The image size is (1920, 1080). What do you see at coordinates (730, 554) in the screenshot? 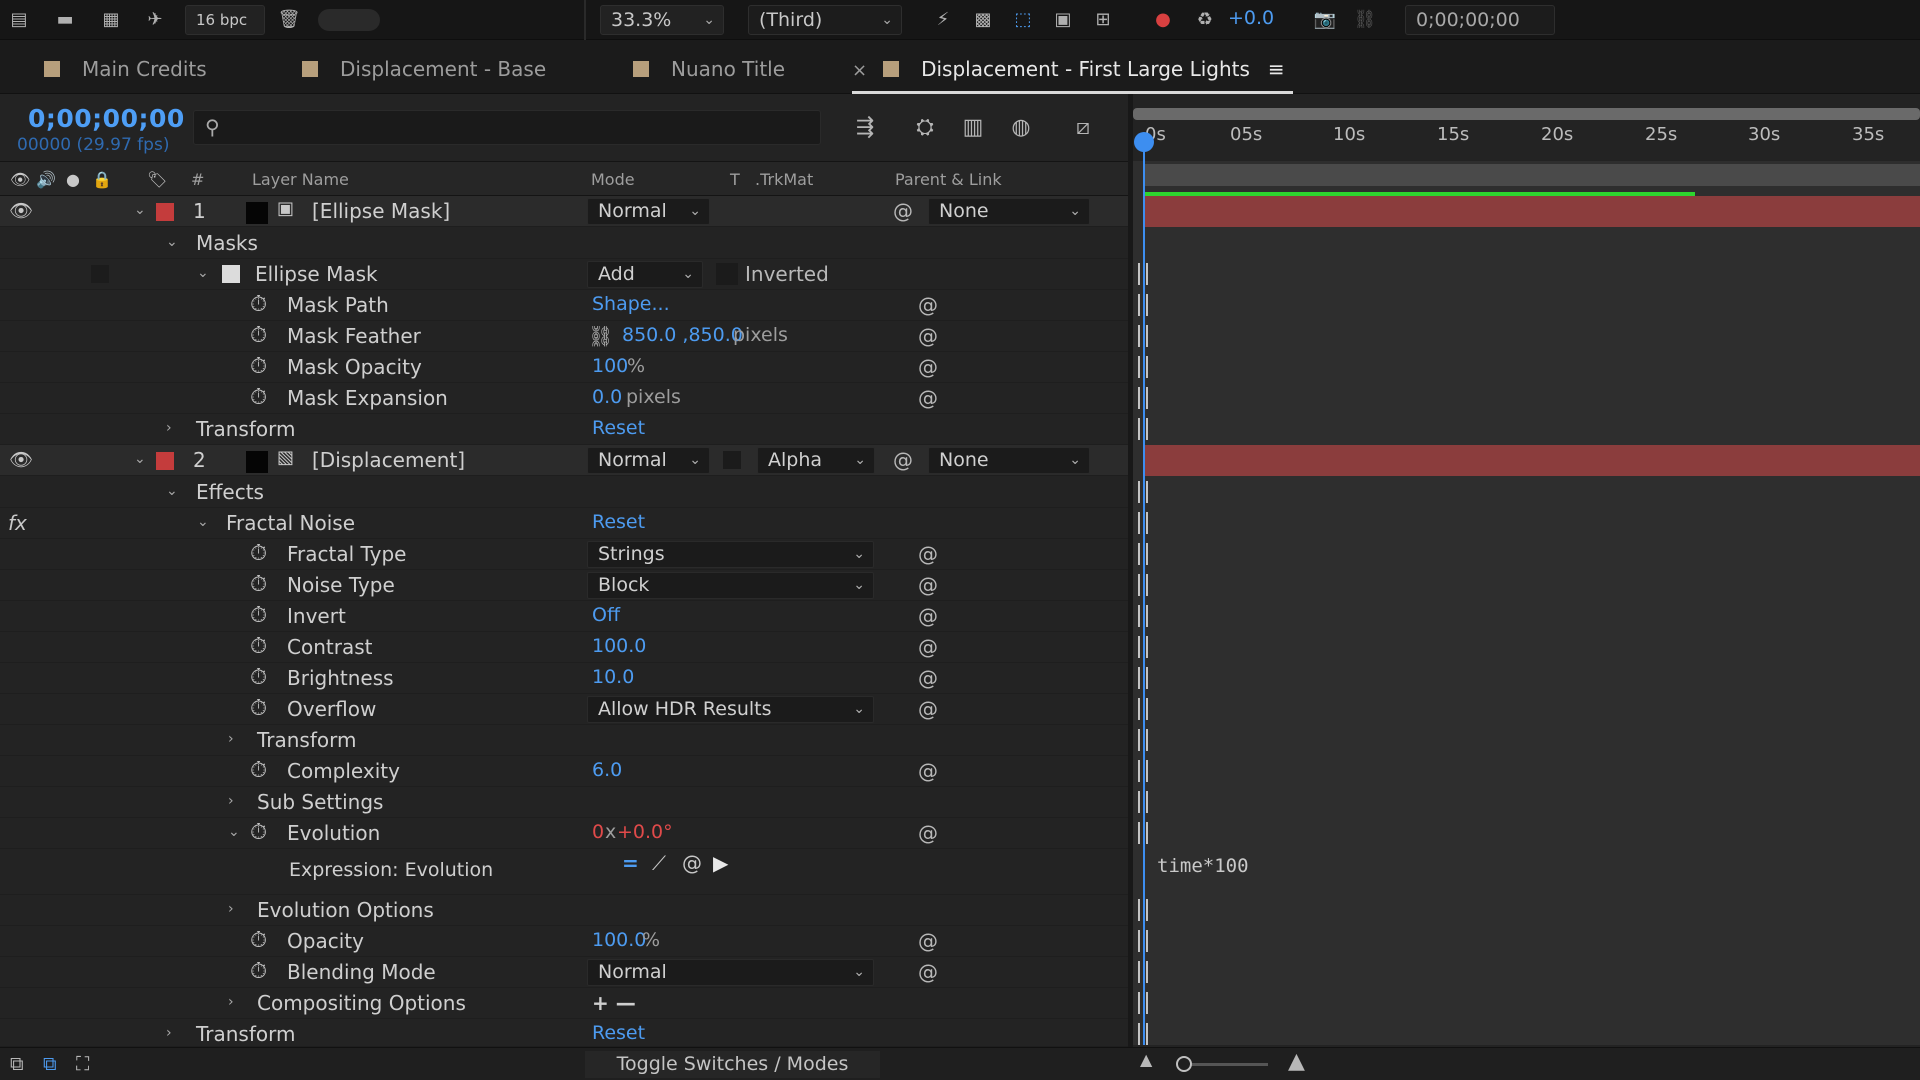
I see `fractal-type-dropdown: Strings ⌄` at bounding box center [730, 554].